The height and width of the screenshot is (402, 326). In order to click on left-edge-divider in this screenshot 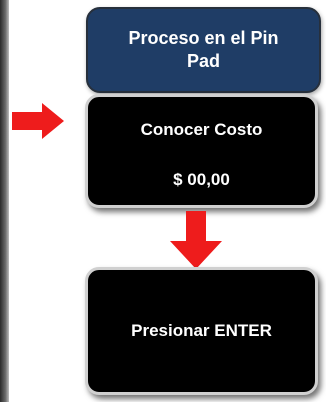, I will do `click(4, 201)`.